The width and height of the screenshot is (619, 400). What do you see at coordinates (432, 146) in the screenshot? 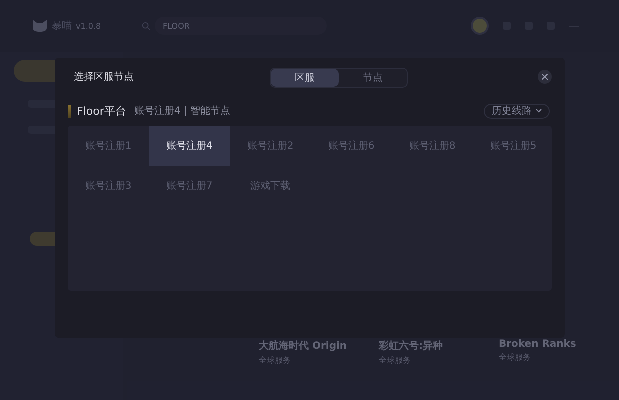
I see `region-option: 账号注册8` at bounding box center [432, 146].